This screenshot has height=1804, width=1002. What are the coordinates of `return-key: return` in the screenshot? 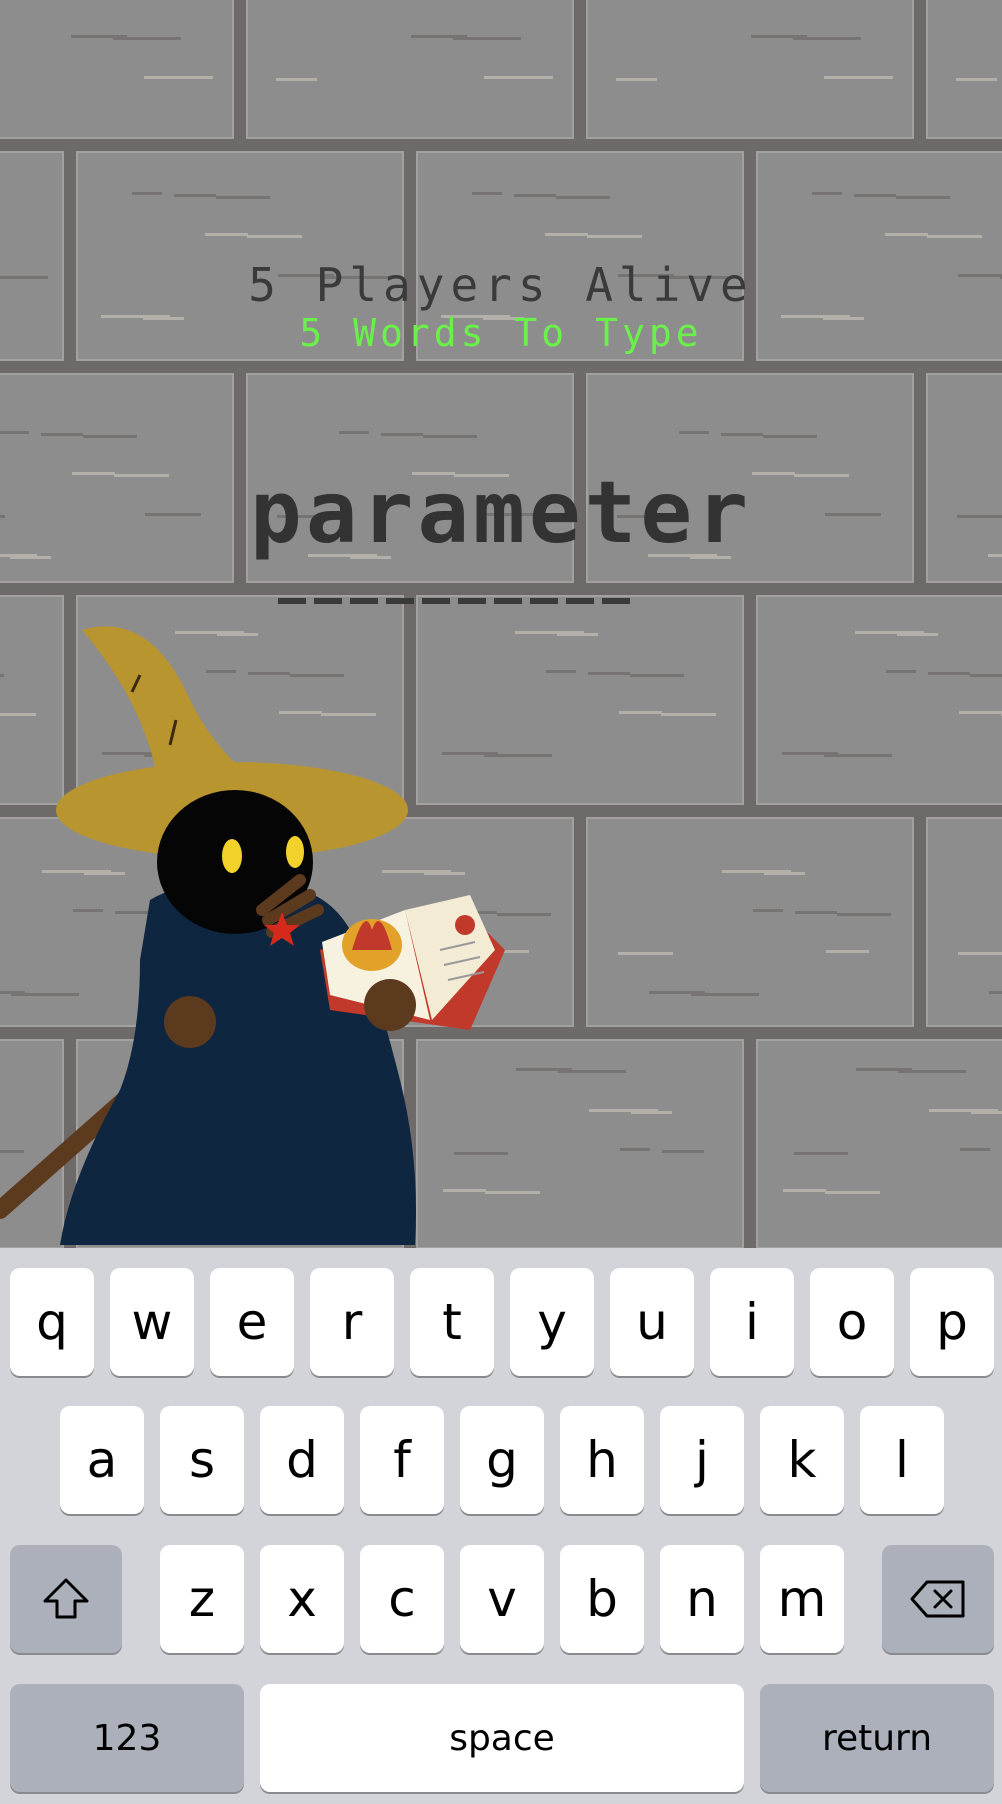 It's located at (877, 1738).